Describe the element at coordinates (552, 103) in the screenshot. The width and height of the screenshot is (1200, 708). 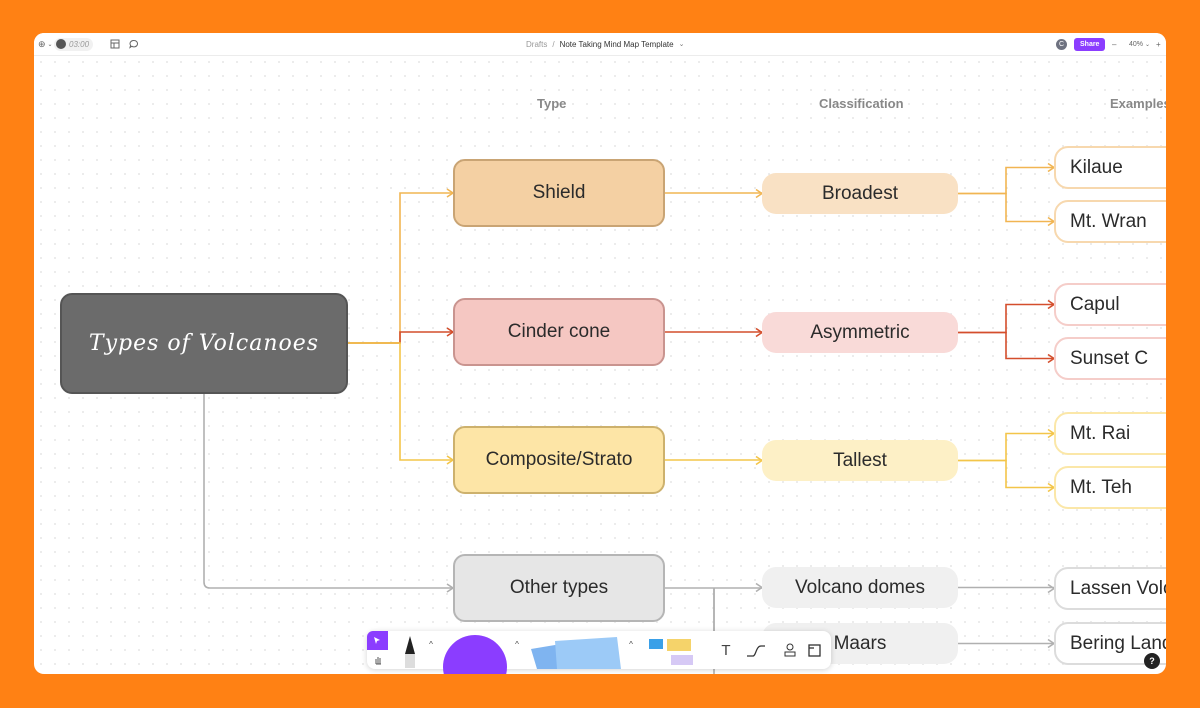
I see `column-header-type: Type` at that location.